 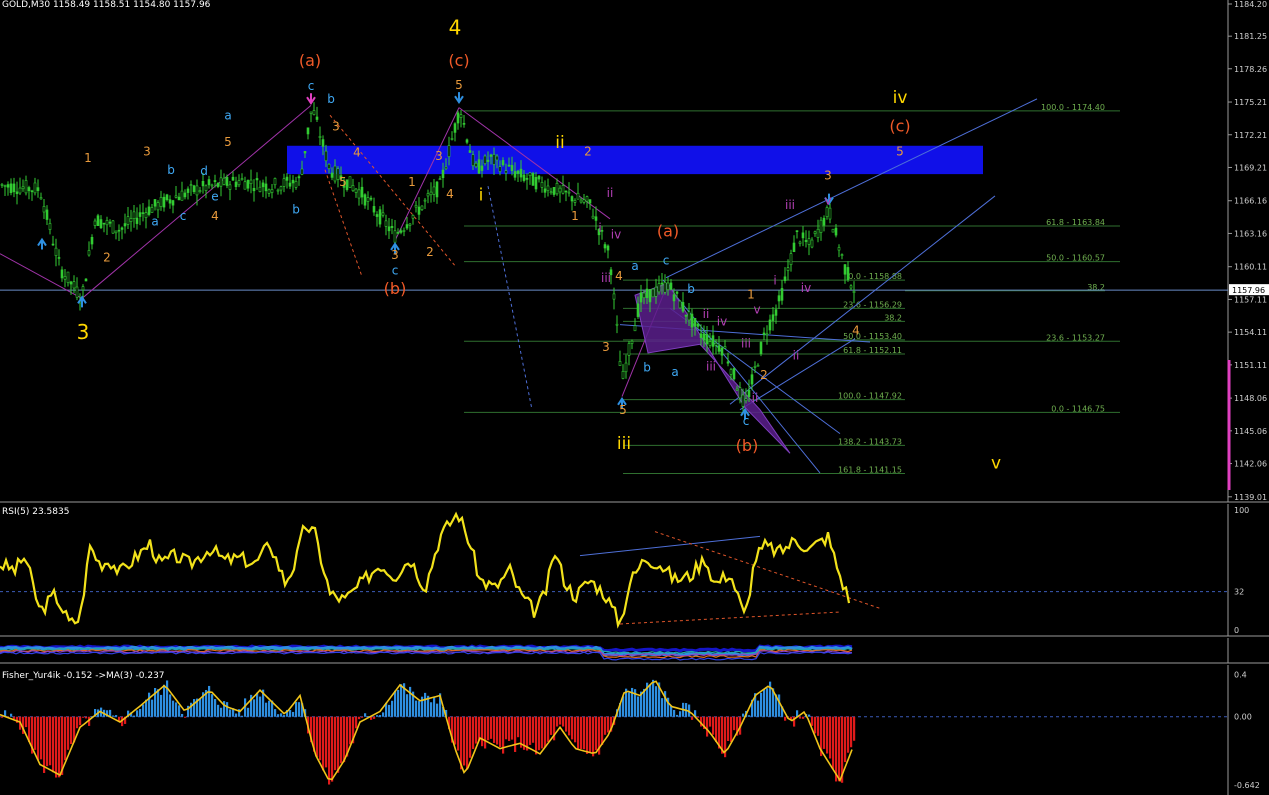 What do you see at coordinates (171, 170) in the screenshot?
I see `wave-label: b` at bounding box center [171, 170].